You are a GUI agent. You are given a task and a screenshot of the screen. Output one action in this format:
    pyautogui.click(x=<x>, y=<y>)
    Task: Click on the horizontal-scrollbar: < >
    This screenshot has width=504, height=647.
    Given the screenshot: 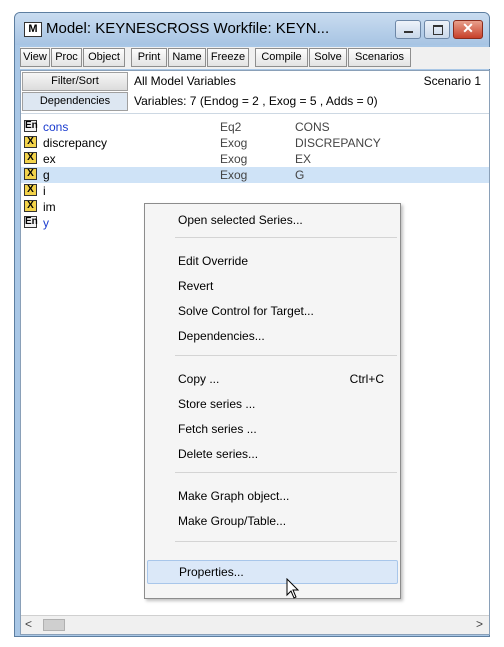 What is the action you would take?
    pyautogui.click(x=255, y=624)
    